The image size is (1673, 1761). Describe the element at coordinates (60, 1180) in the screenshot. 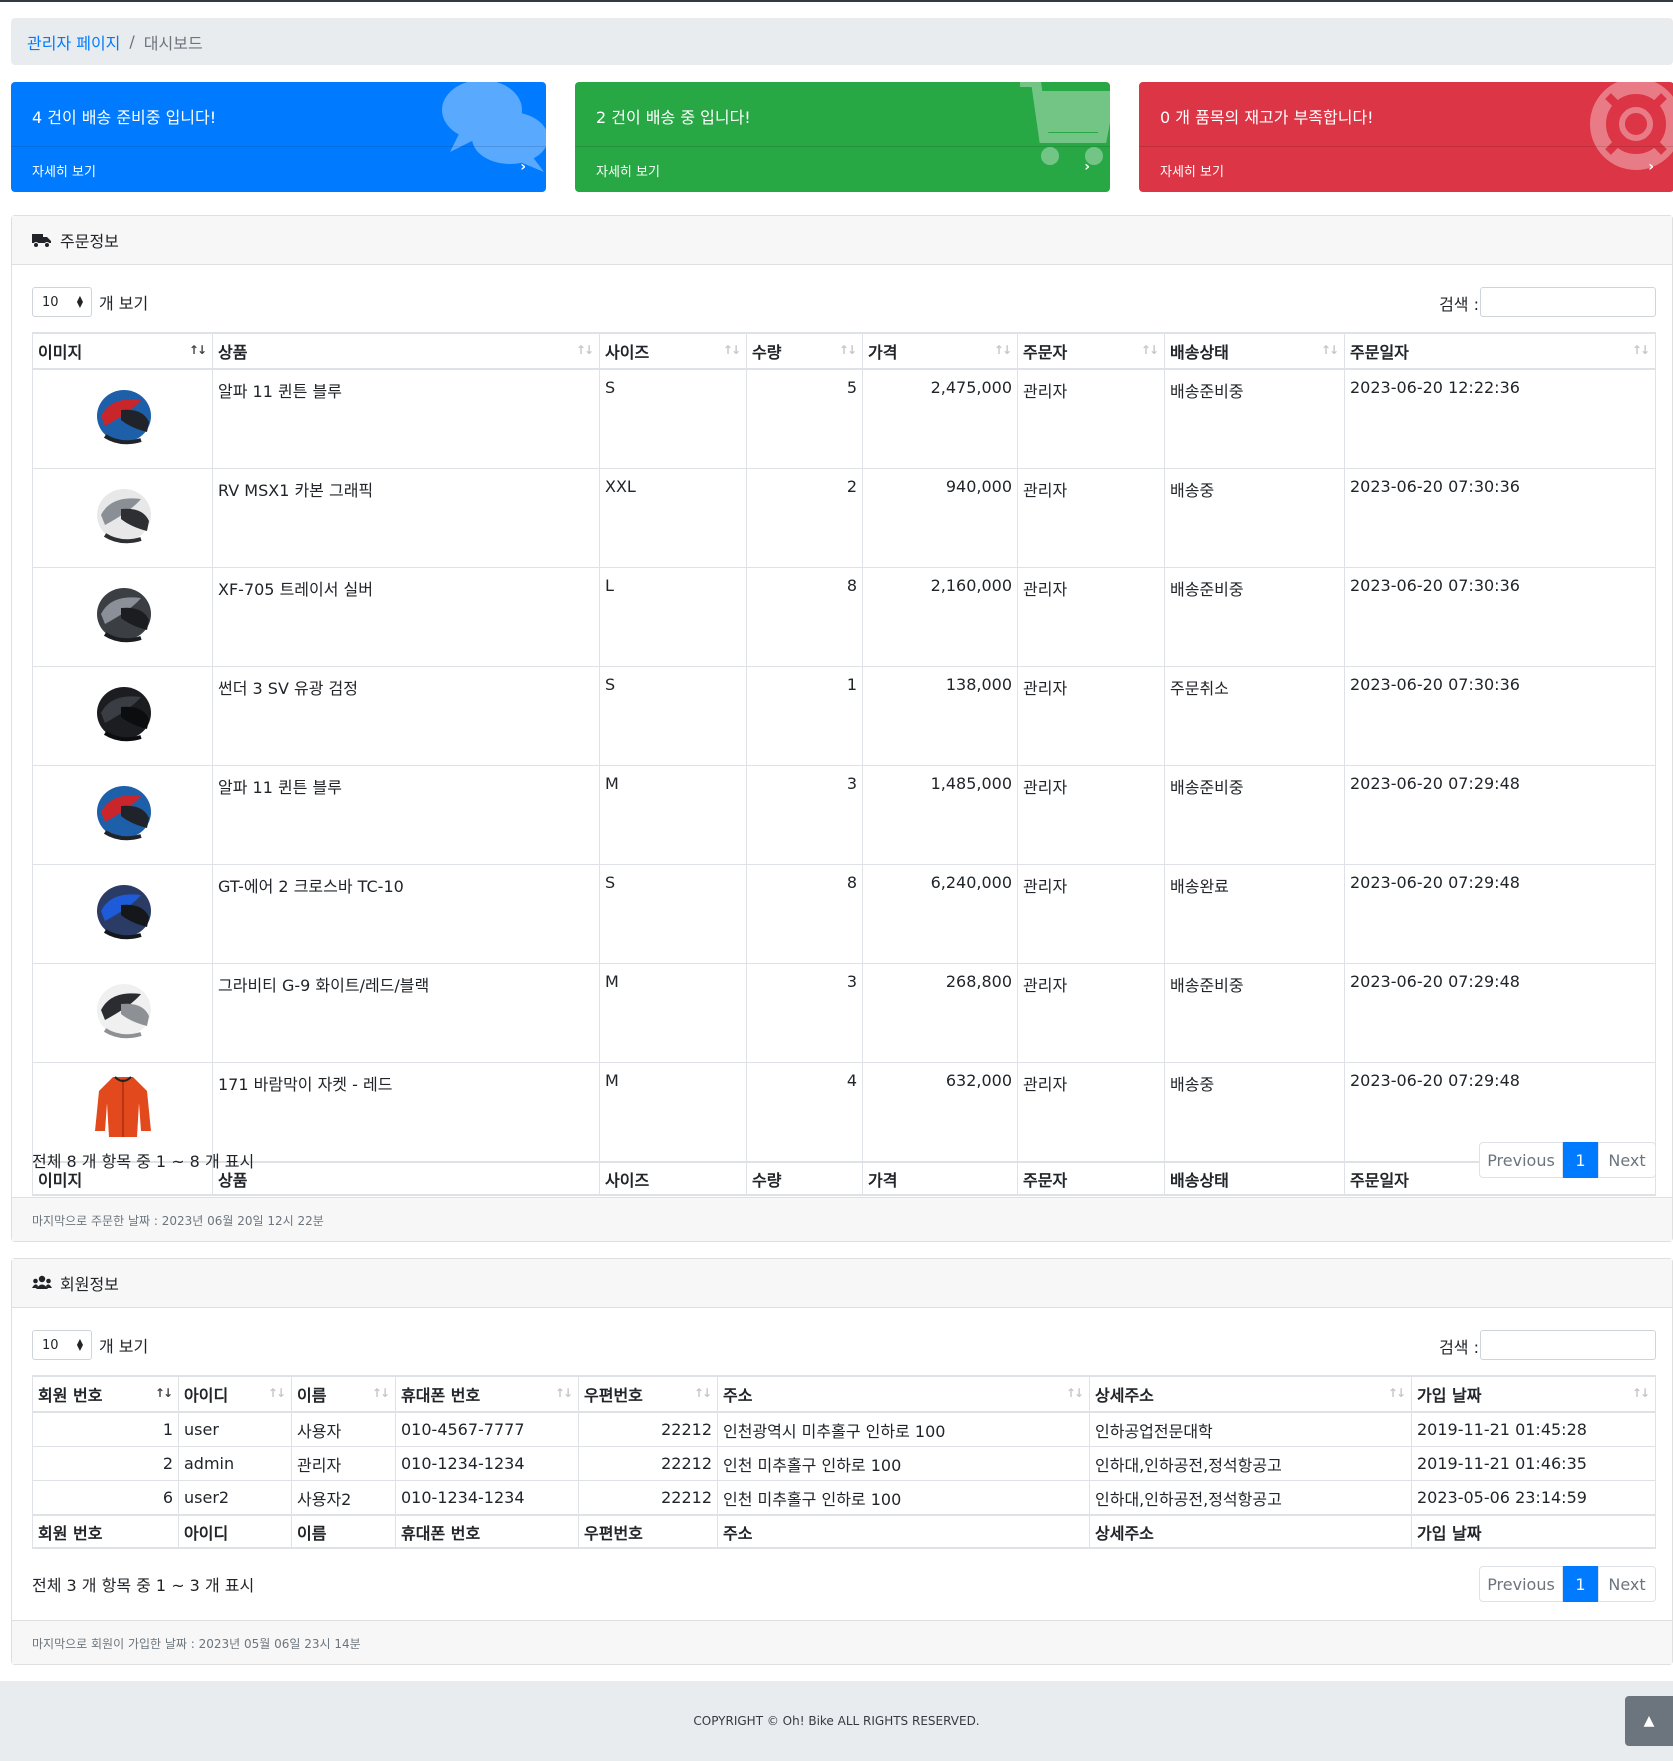

I see `column-header-label: 이미지` at that location.